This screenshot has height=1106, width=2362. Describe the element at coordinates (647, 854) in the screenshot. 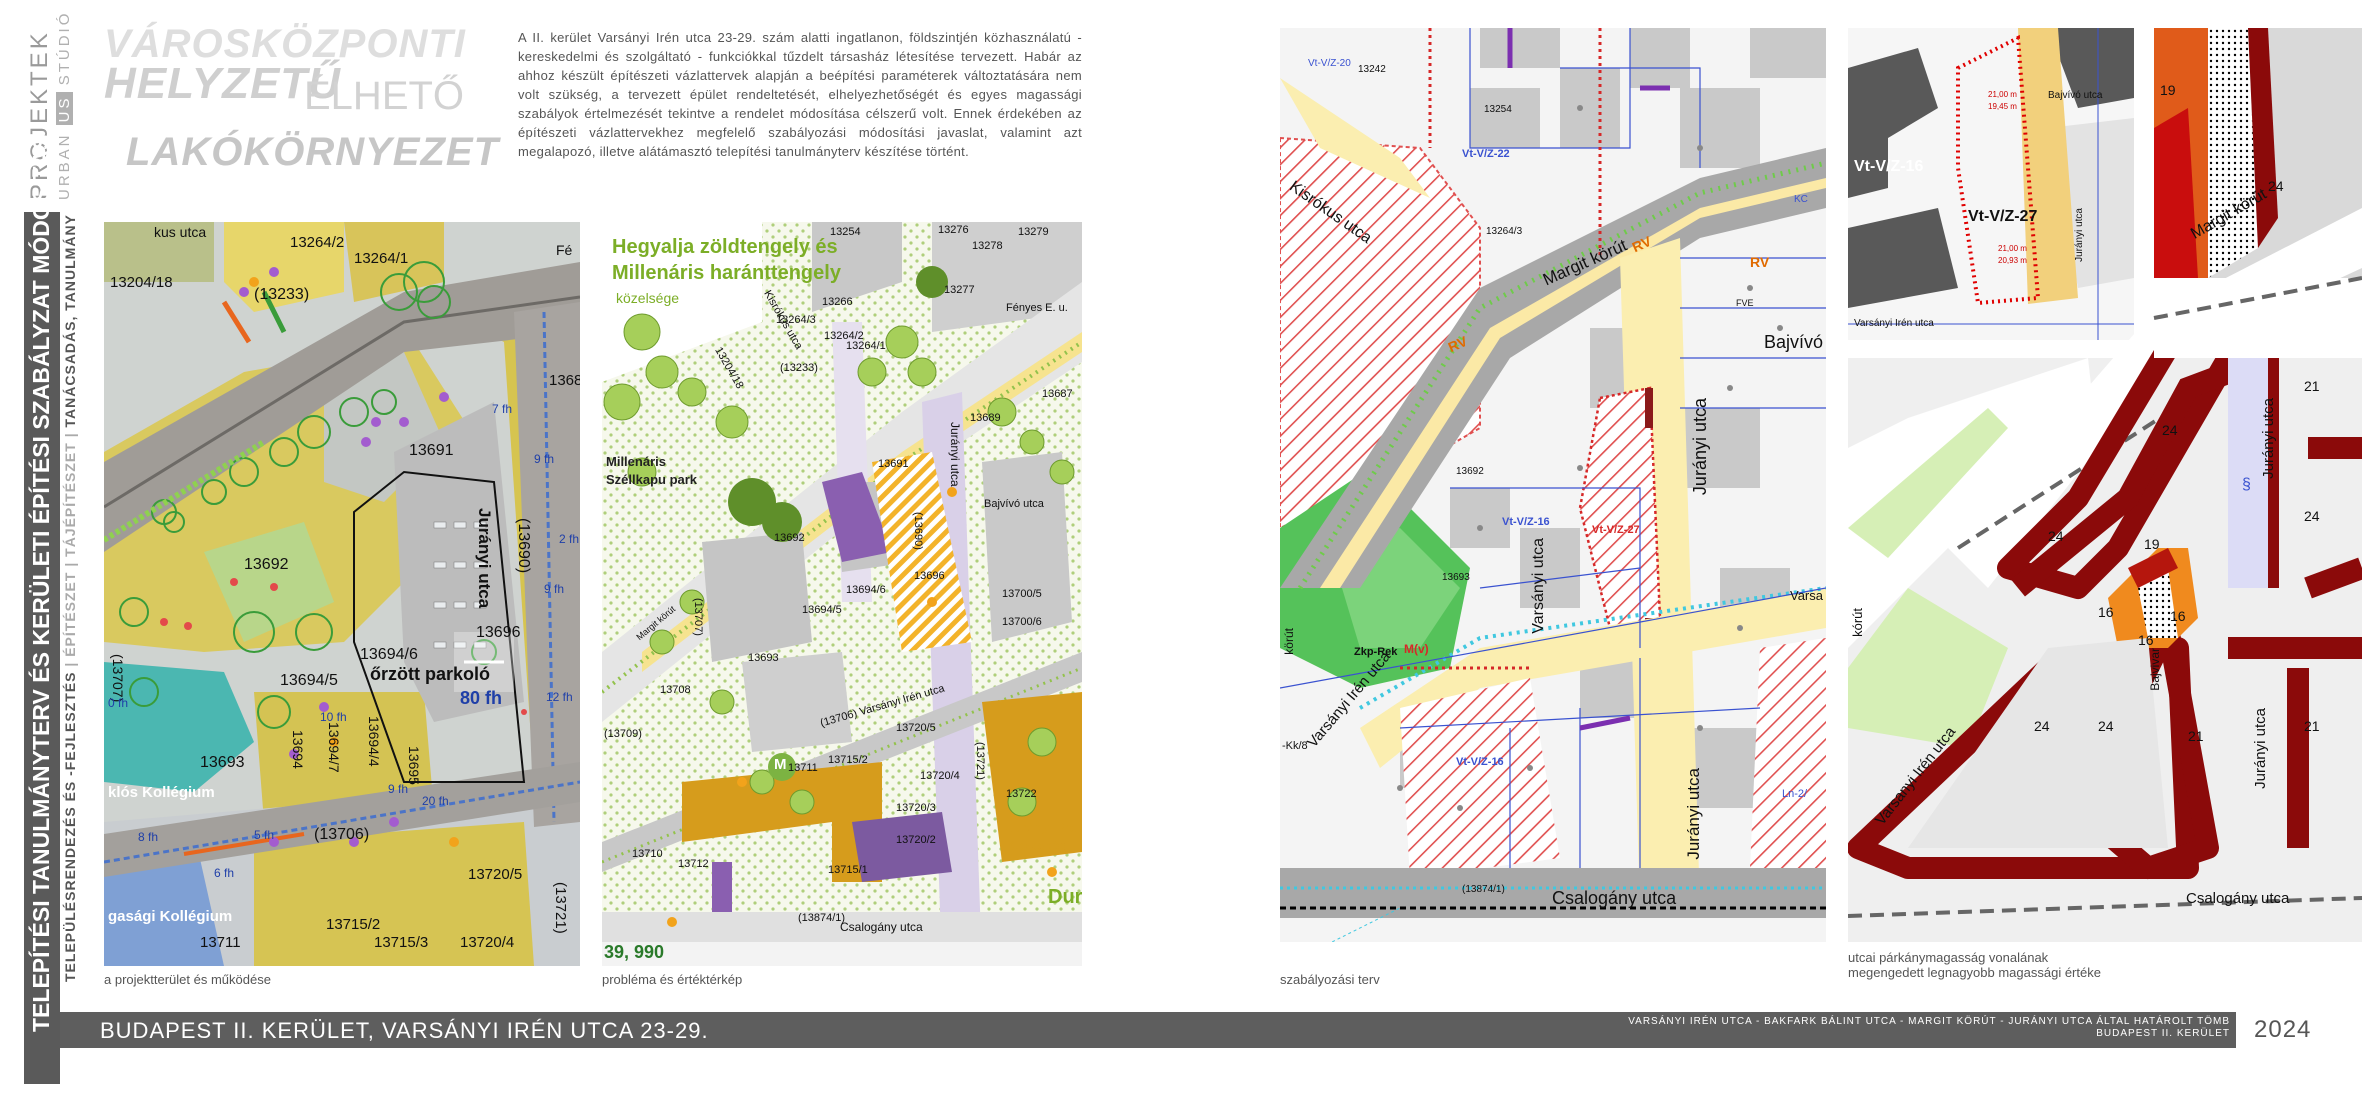

I see `label-lot: 13710` at that location.